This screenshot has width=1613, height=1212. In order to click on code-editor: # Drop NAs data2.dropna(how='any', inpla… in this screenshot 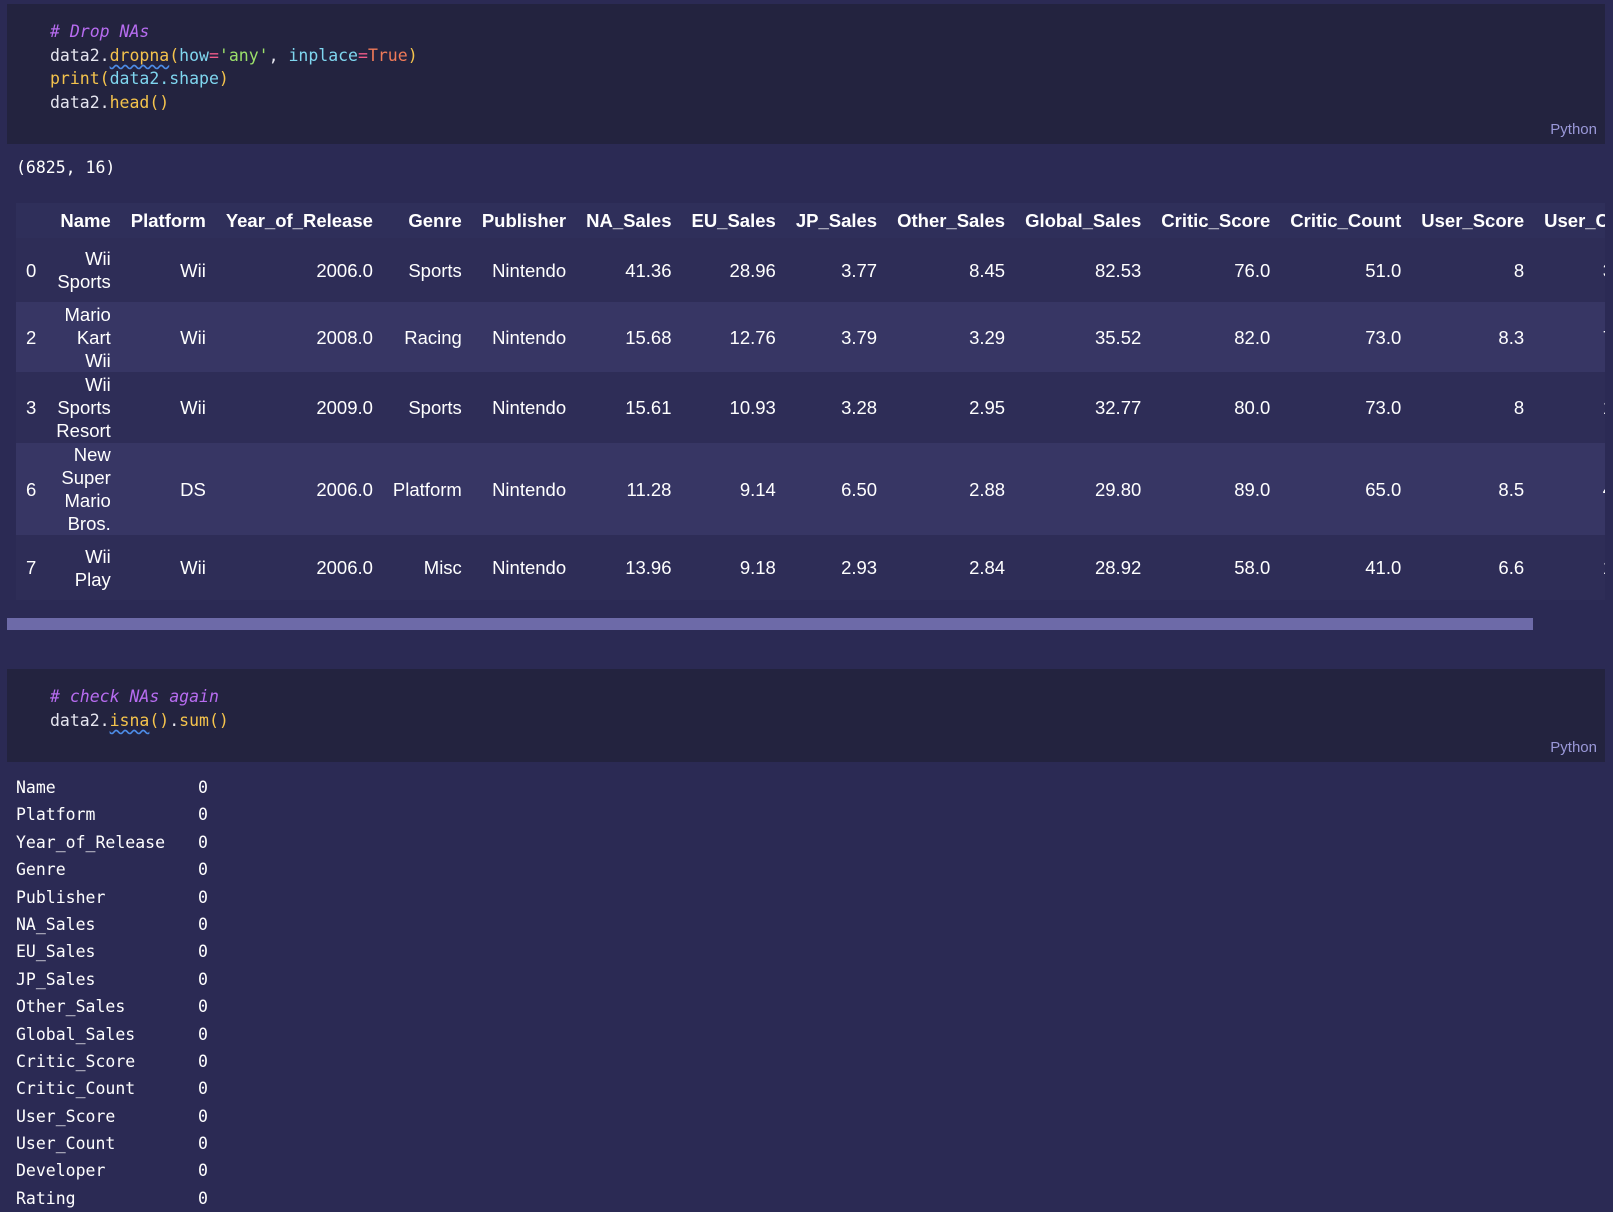, I will do `click(234, 67)`.